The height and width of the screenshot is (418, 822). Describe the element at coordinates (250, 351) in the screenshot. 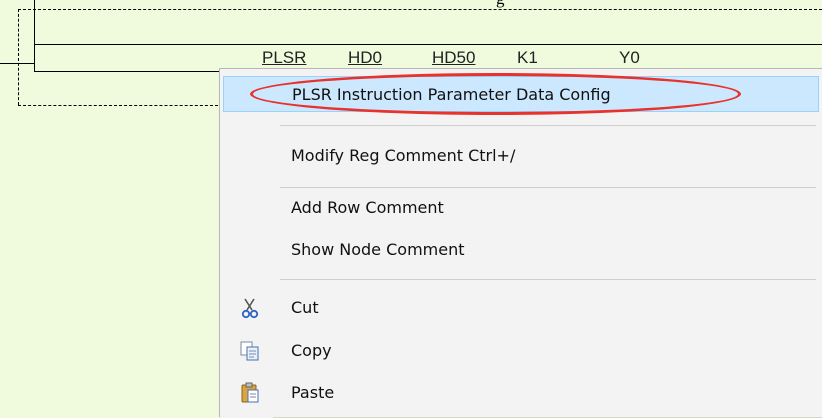

I see `copy-icon` at that location.